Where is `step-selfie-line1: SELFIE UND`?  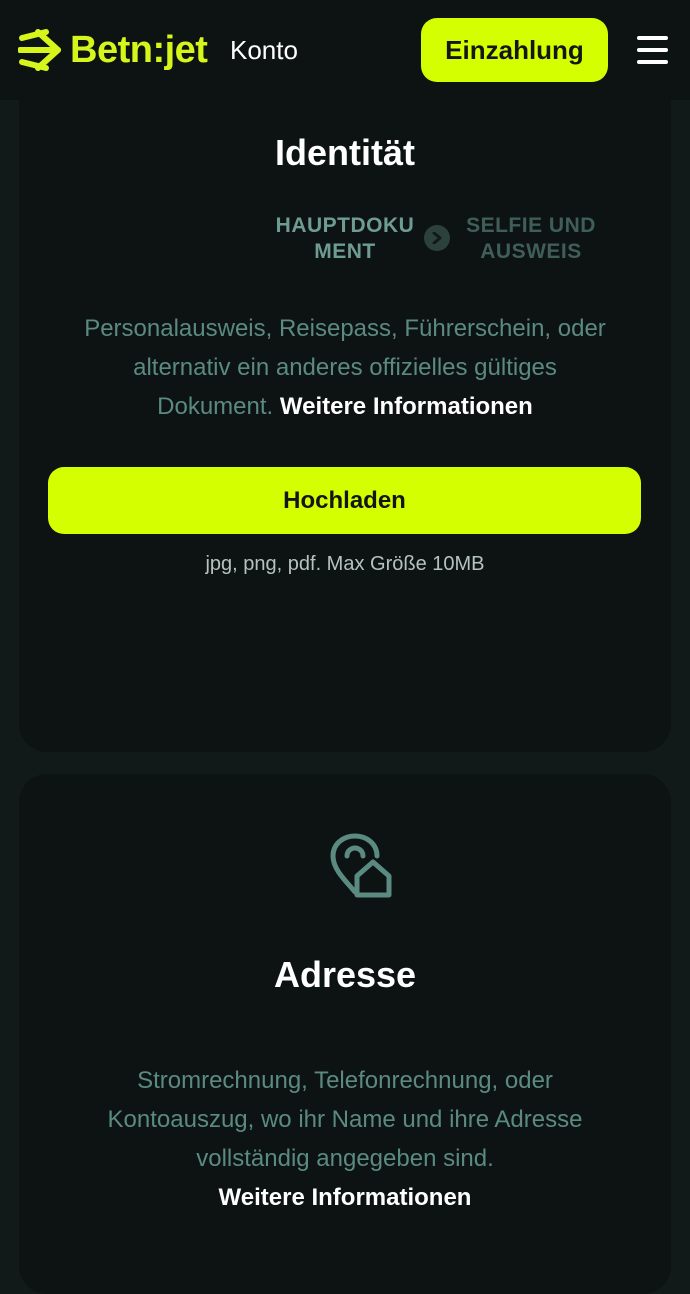
step-selfie-line1: SELFIE UND is located at coordinates (531, 225).